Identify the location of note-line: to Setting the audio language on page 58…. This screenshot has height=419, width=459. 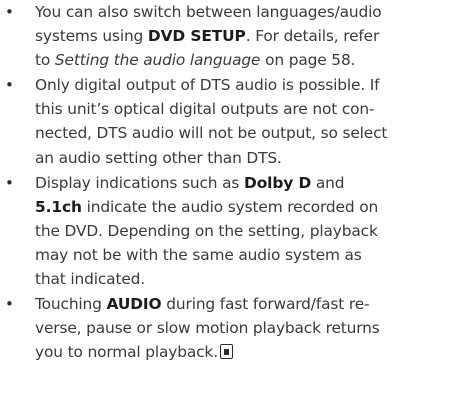
(195, 60).